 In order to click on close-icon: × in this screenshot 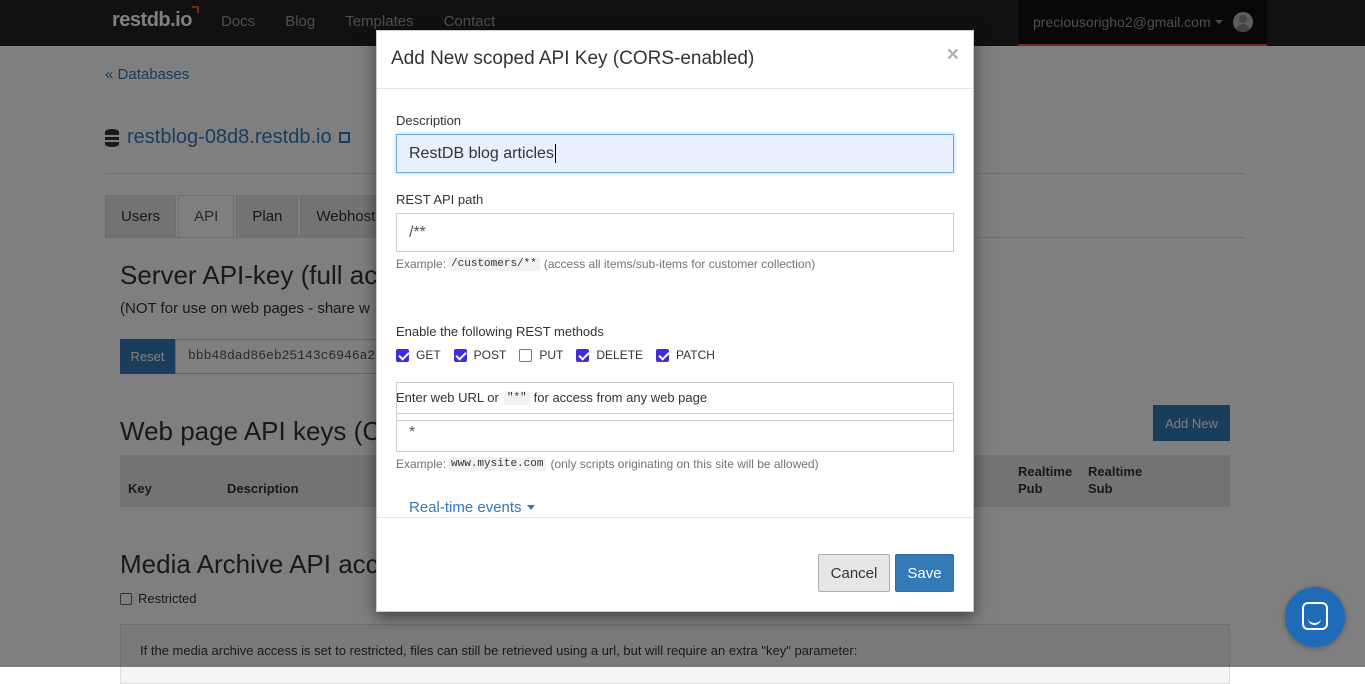, I will do `click(953, 55)`.